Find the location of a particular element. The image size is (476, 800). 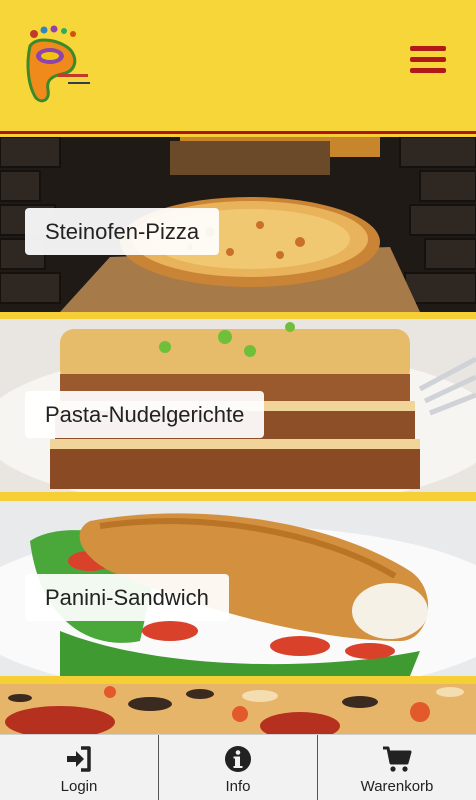

tab-login: Login is located at coordinates (79, 767).